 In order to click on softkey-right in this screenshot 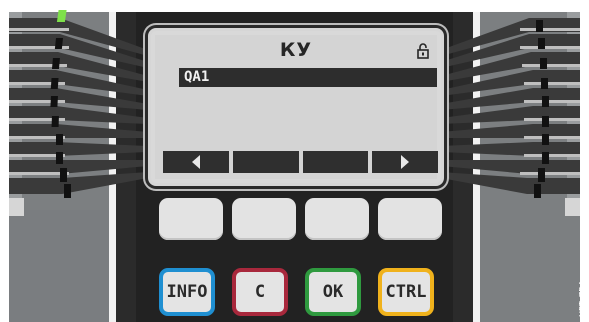, I will do `click(405, 162)`.